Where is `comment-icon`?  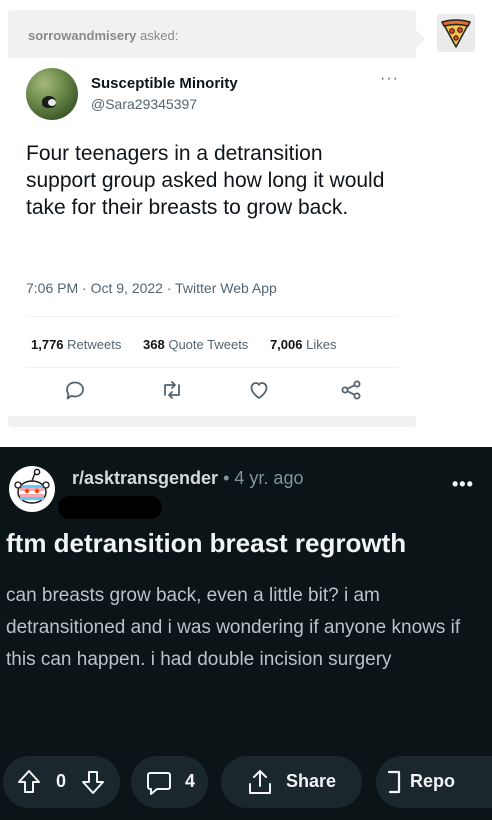 comment-icon is located at coordinates (159, 783).